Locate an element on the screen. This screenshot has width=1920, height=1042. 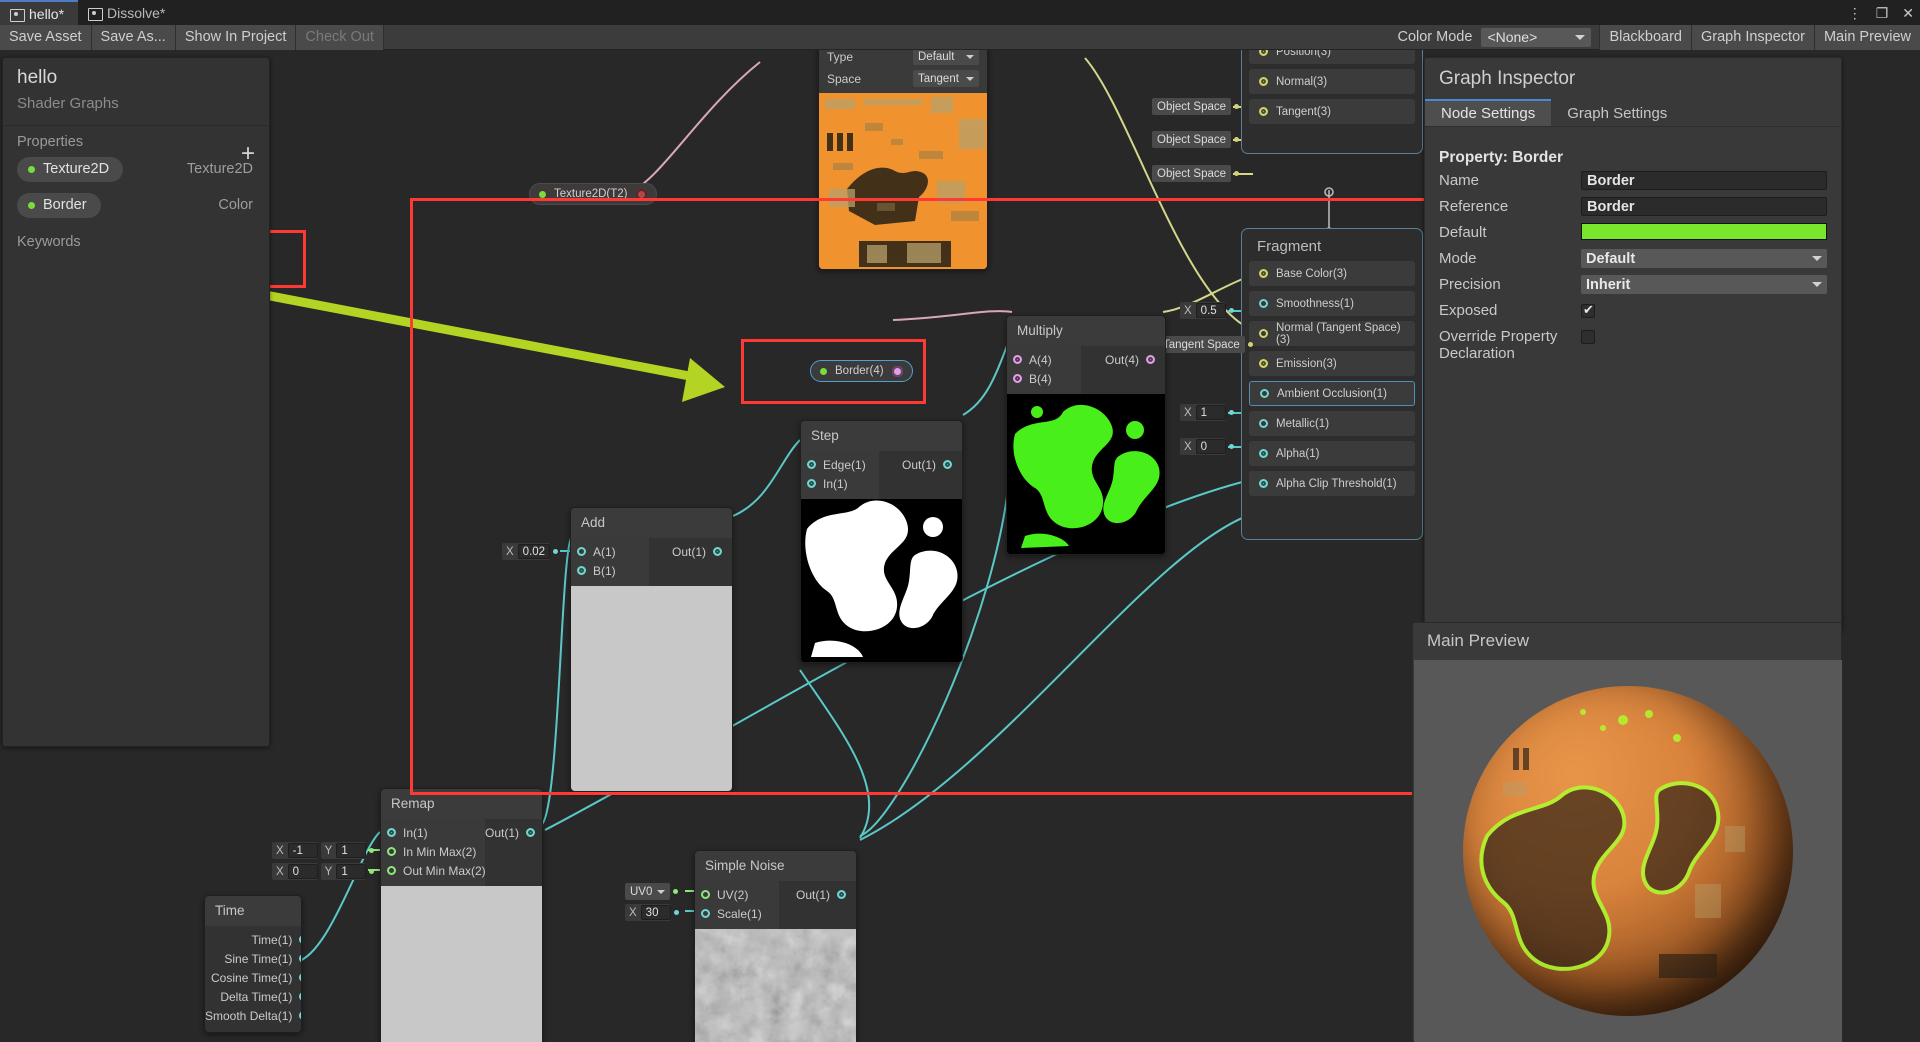
fragment-row-alpha-clip-threshold: Alpha Clip Threshold(1) is located at coordinates (1332, 483).